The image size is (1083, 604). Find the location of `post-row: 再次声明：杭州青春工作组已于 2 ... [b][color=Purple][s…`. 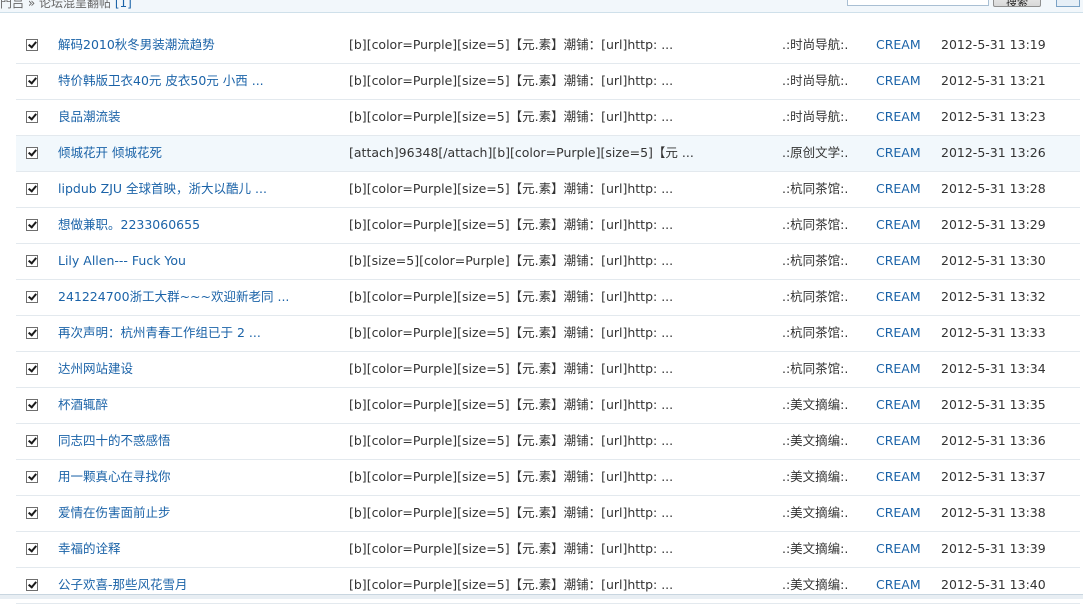

post-row: 再次声明：杭州青春工作组已于 2 ... [b][color=Purple][s… is located at coordinates (548, 334).